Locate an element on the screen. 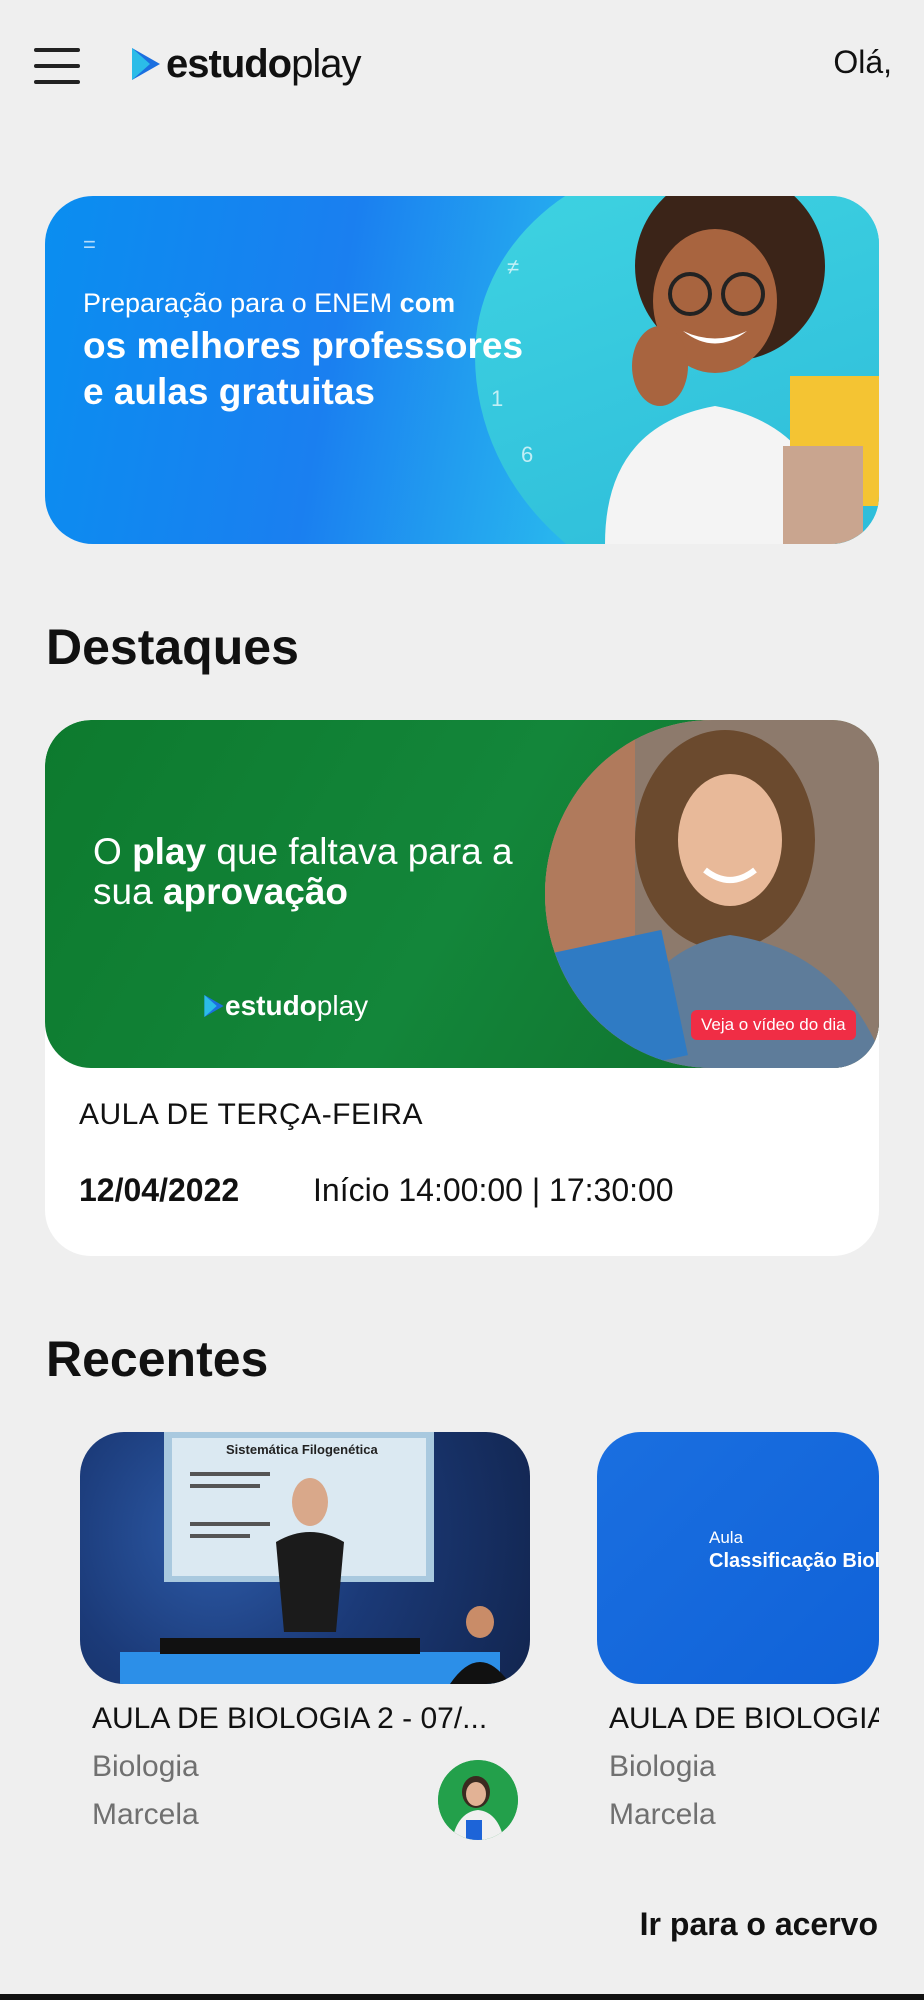 This screenshot has height=2000, width=924. banner-text-bold1: play is located at coordinates (169, 851).